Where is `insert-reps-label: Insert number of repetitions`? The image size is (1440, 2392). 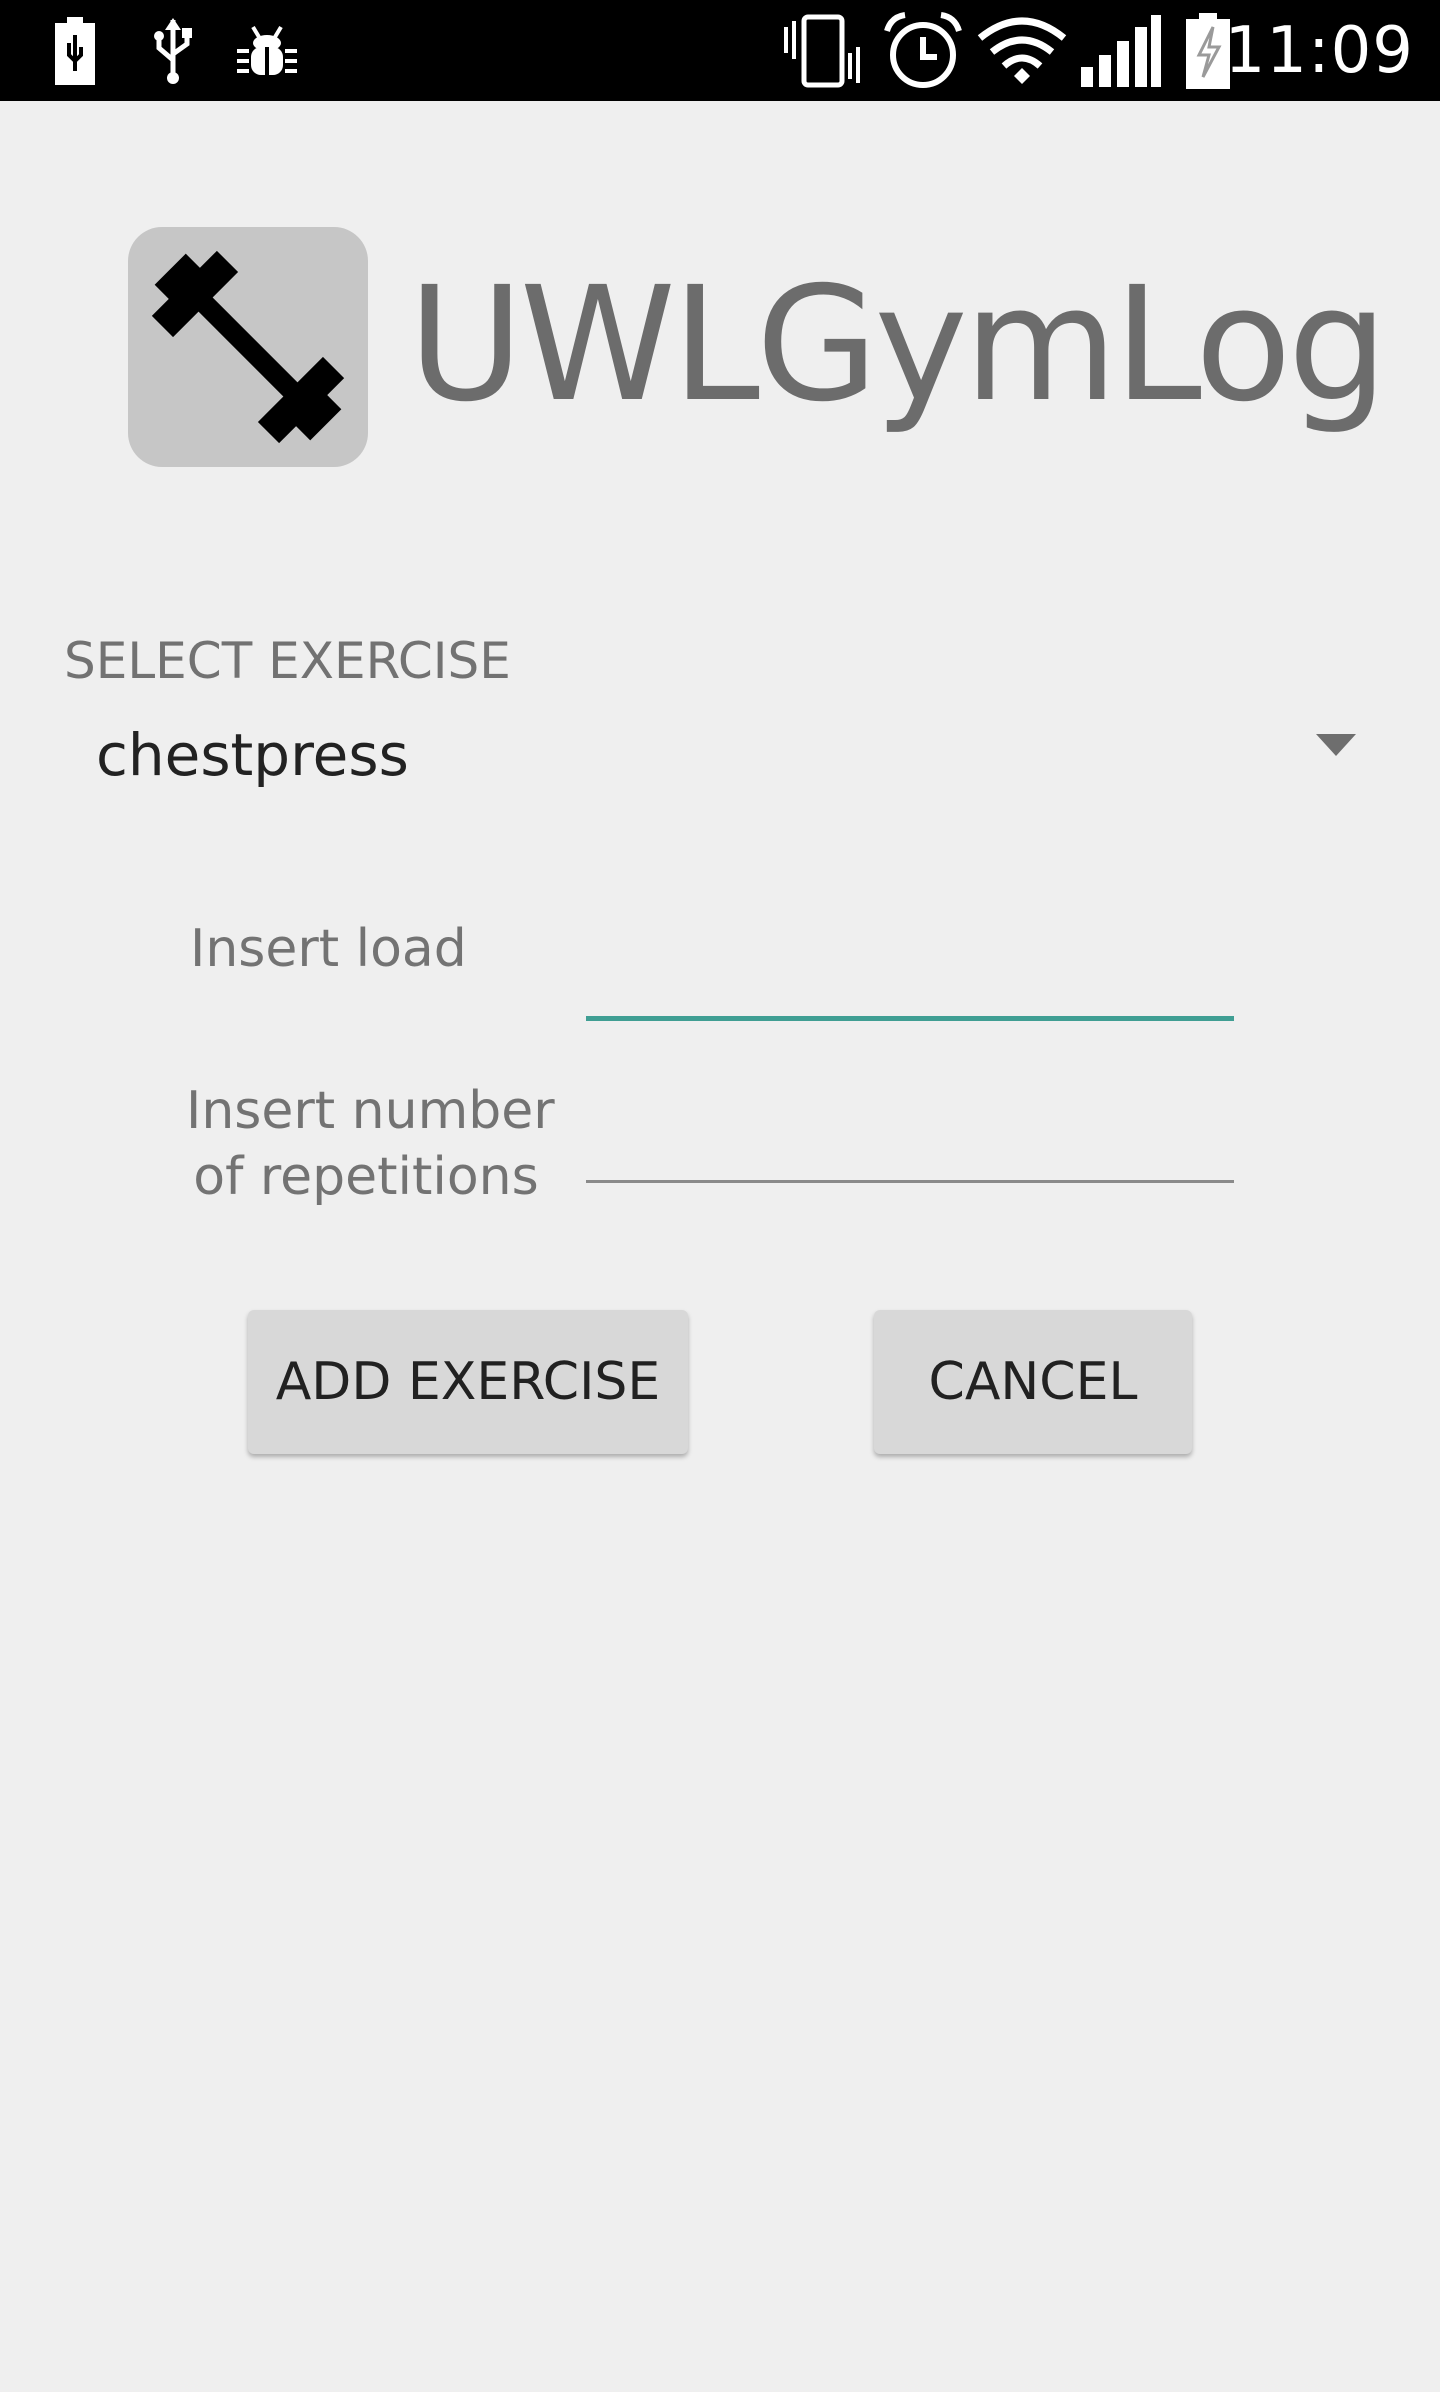
insert-reps-label: Insert number of repetitions is located at coordinates (370, 1144).